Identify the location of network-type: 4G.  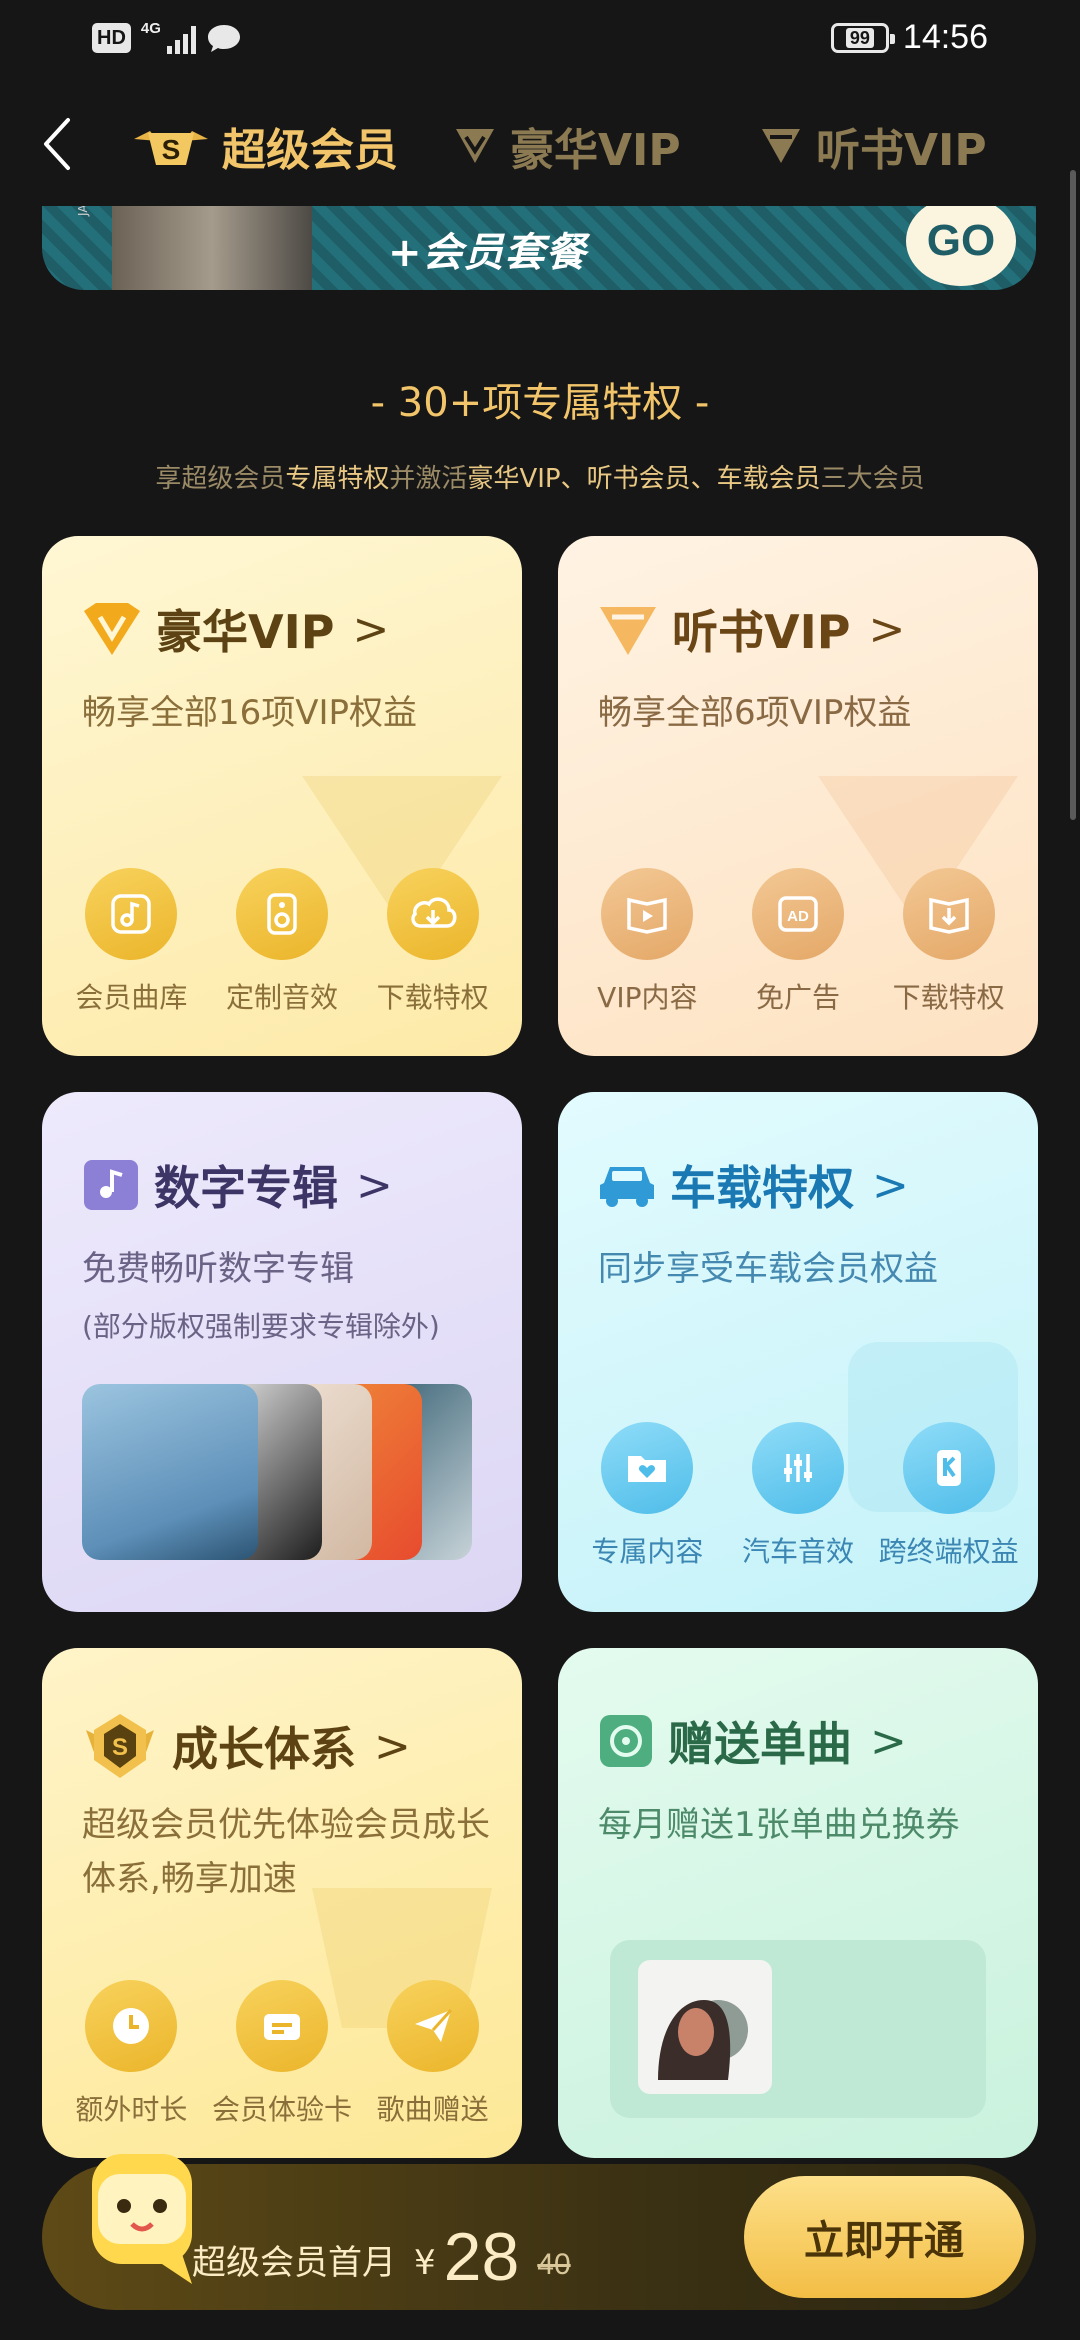
(150, 28).